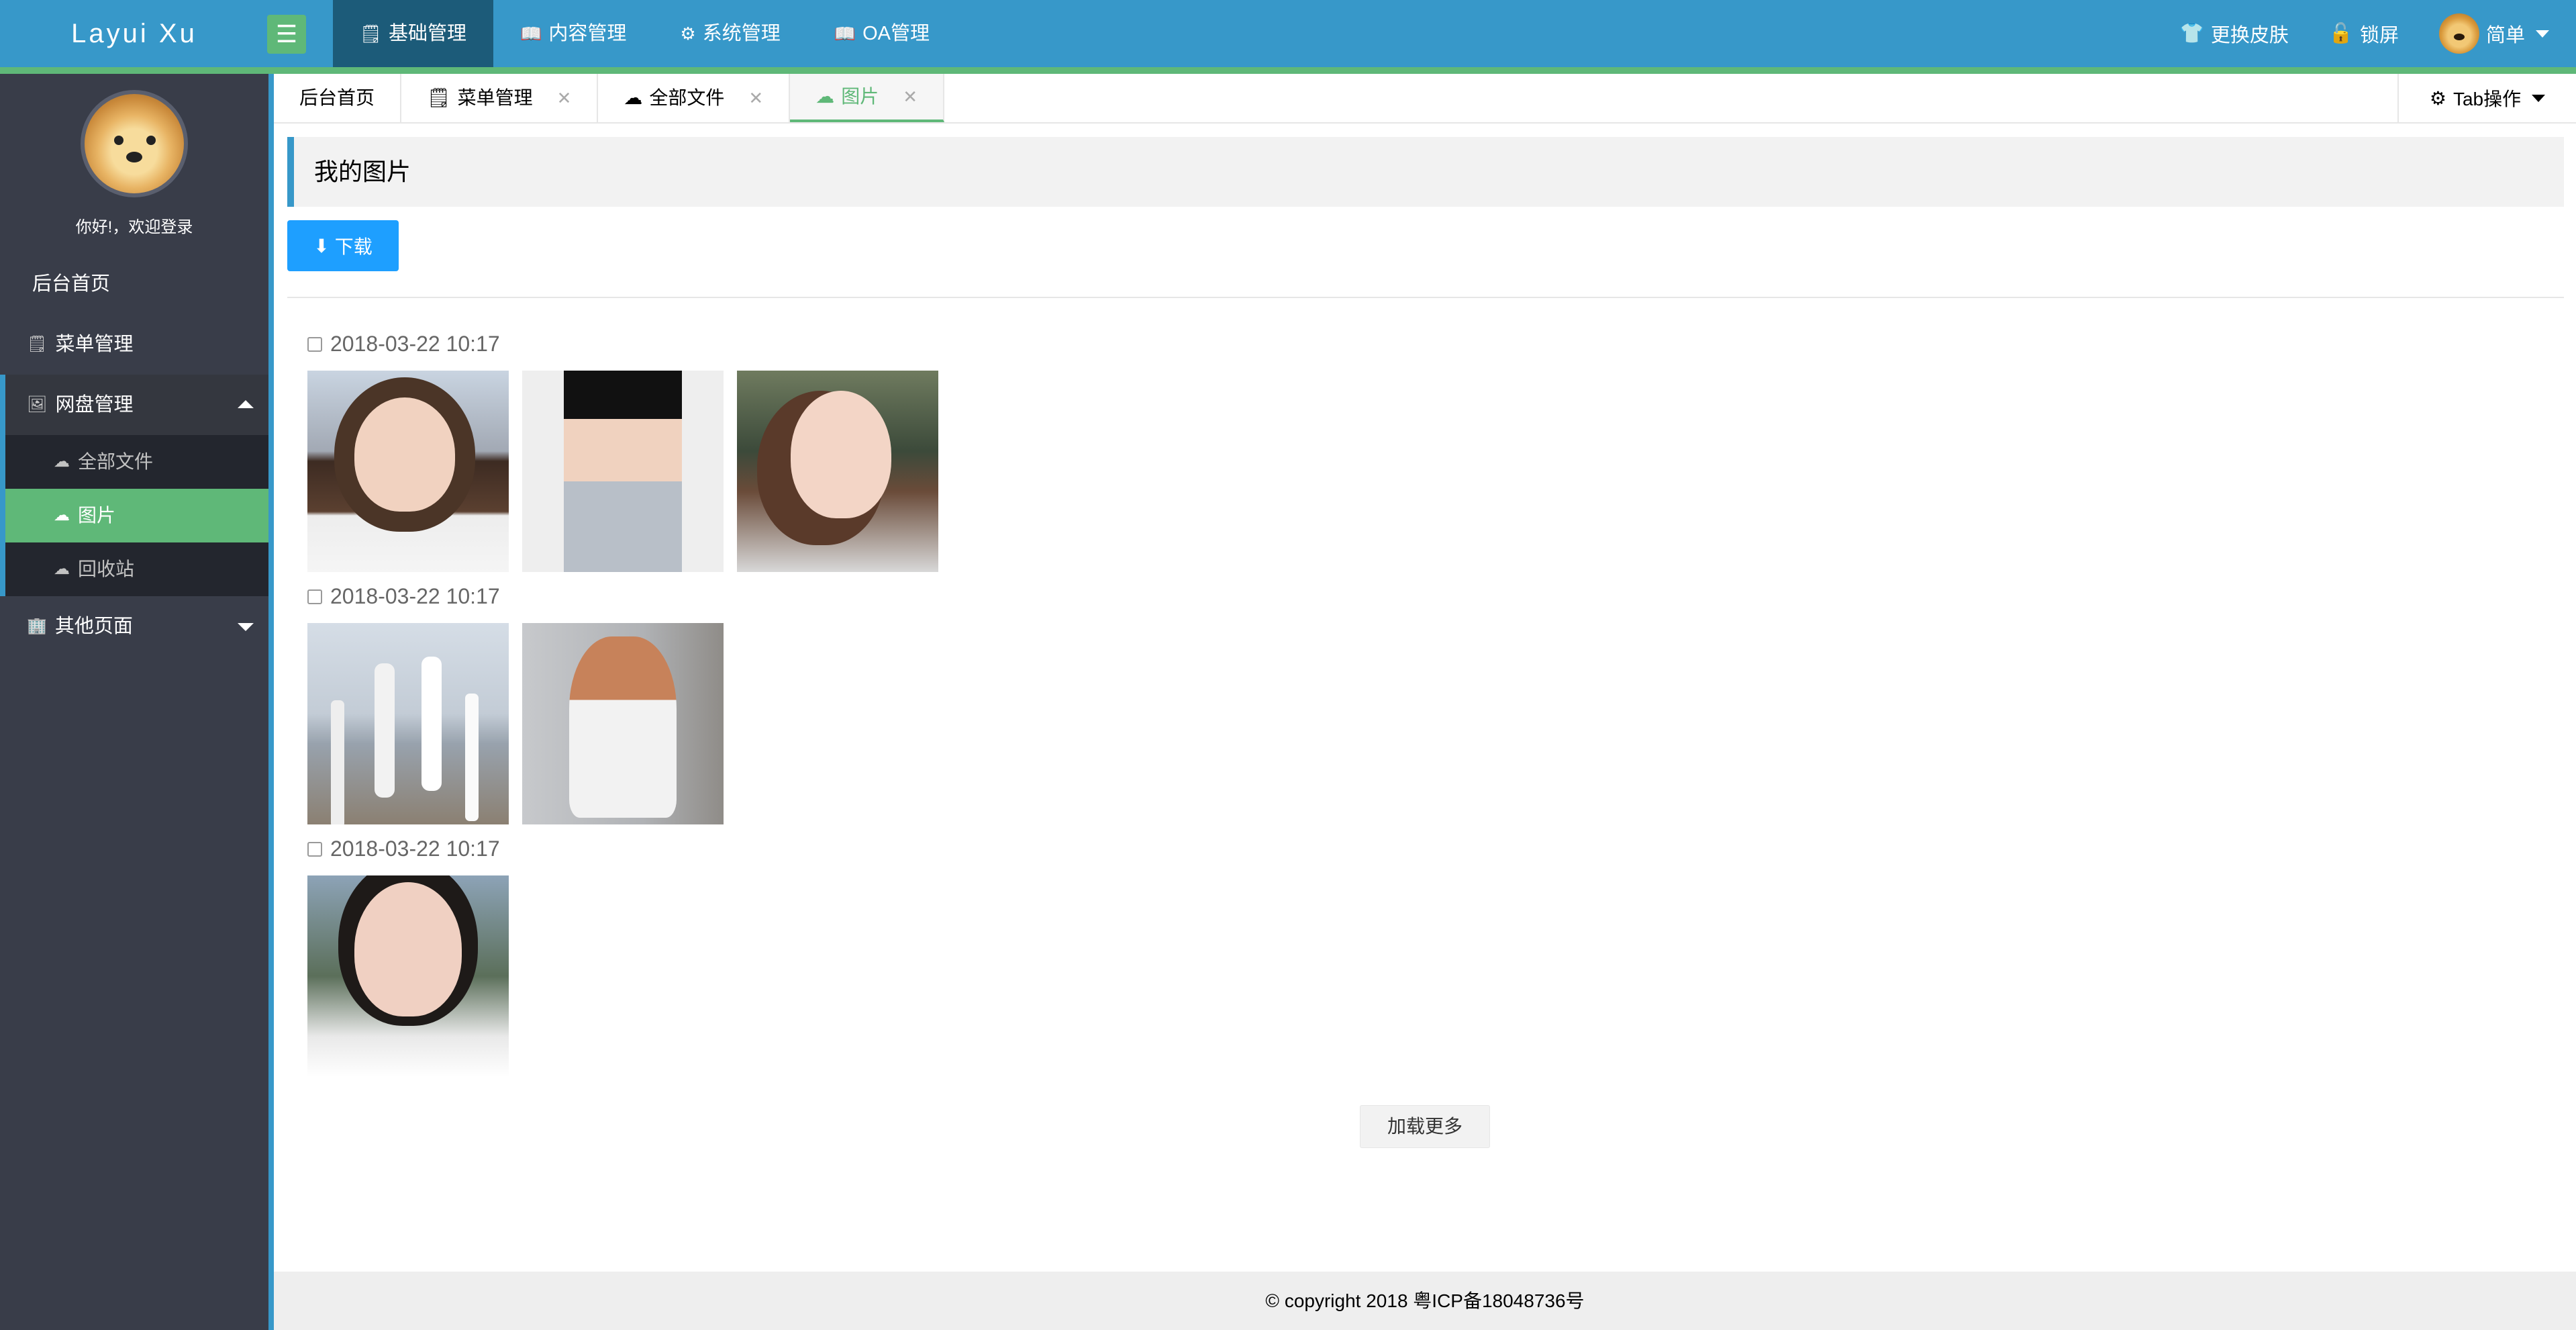  I want to click on avatar-nose, so click(134, 157).